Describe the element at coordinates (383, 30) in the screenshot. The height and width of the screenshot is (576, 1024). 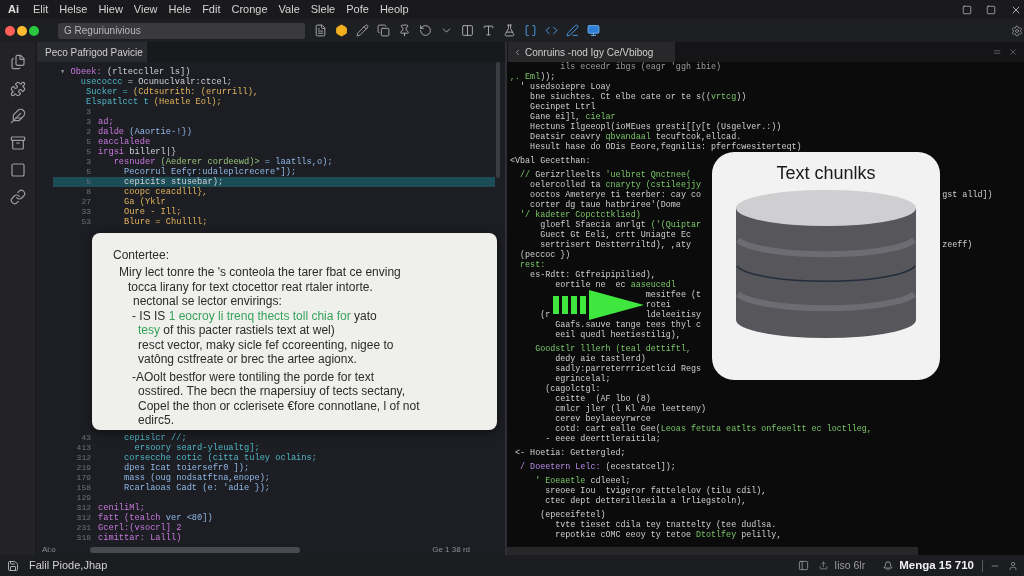
I see `copy-icon` at that location.